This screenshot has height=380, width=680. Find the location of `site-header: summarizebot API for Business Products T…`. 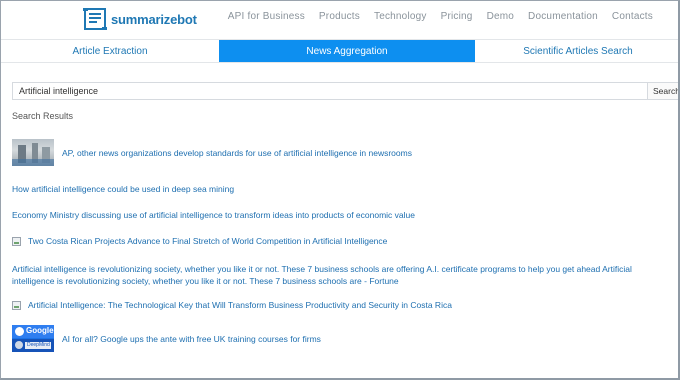

site-header: summarizebot API for Business Products T… is located at coordinates (339, 20).